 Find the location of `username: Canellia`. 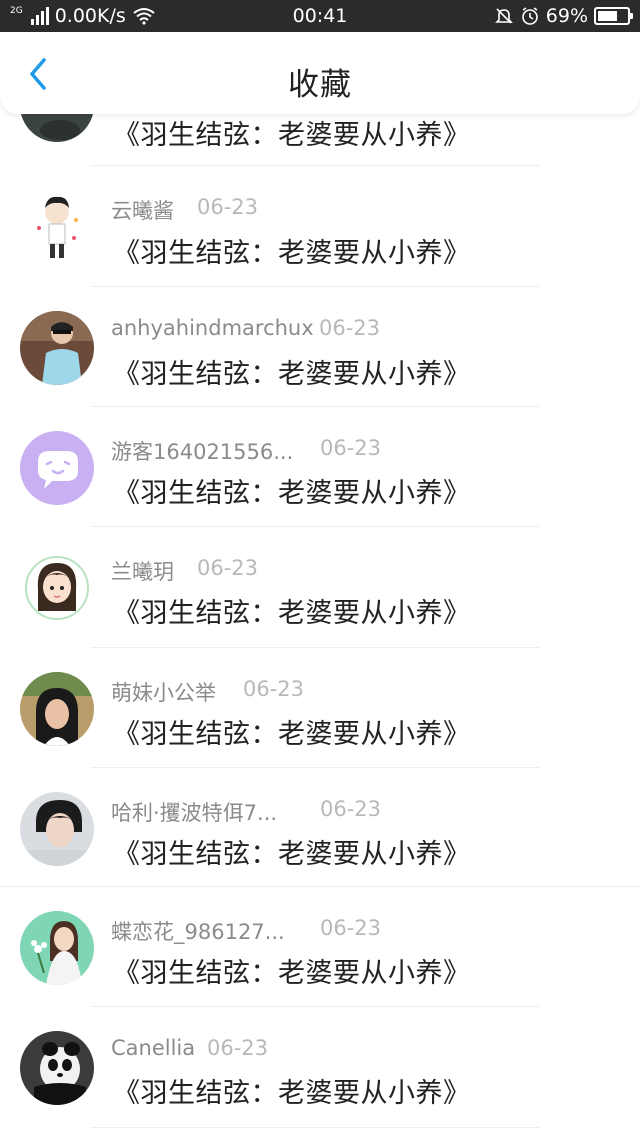

username: Canellia is located at coordinates (153, 1048).